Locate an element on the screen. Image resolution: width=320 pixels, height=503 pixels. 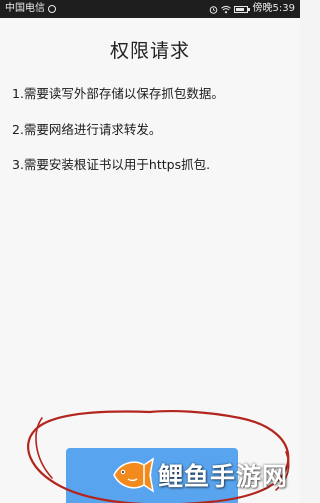
alarm-icon is located at coordinates (213, 9).